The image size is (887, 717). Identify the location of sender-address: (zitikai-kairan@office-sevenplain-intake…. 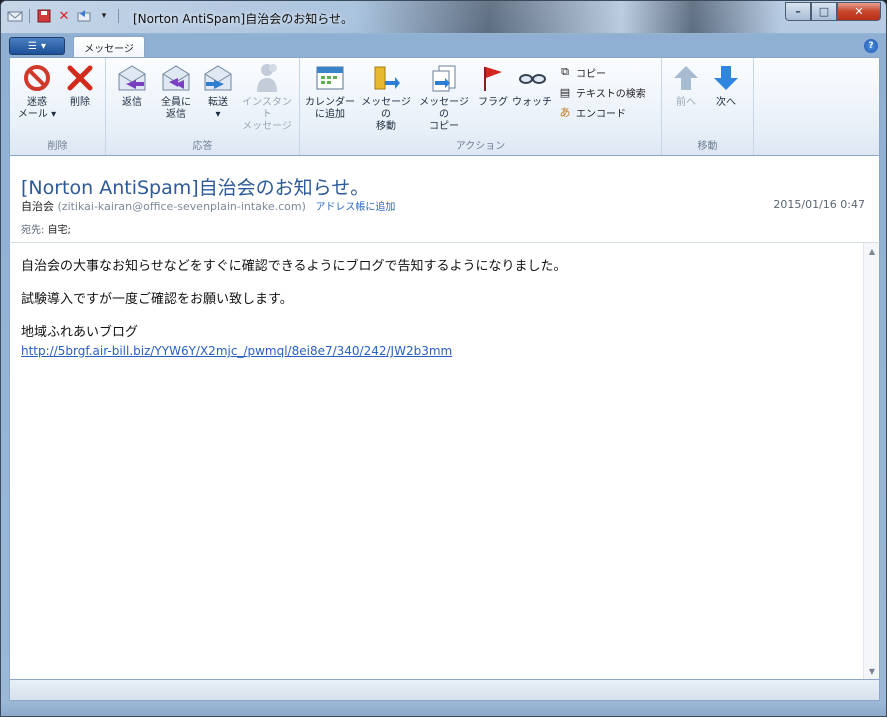
(181, 206).